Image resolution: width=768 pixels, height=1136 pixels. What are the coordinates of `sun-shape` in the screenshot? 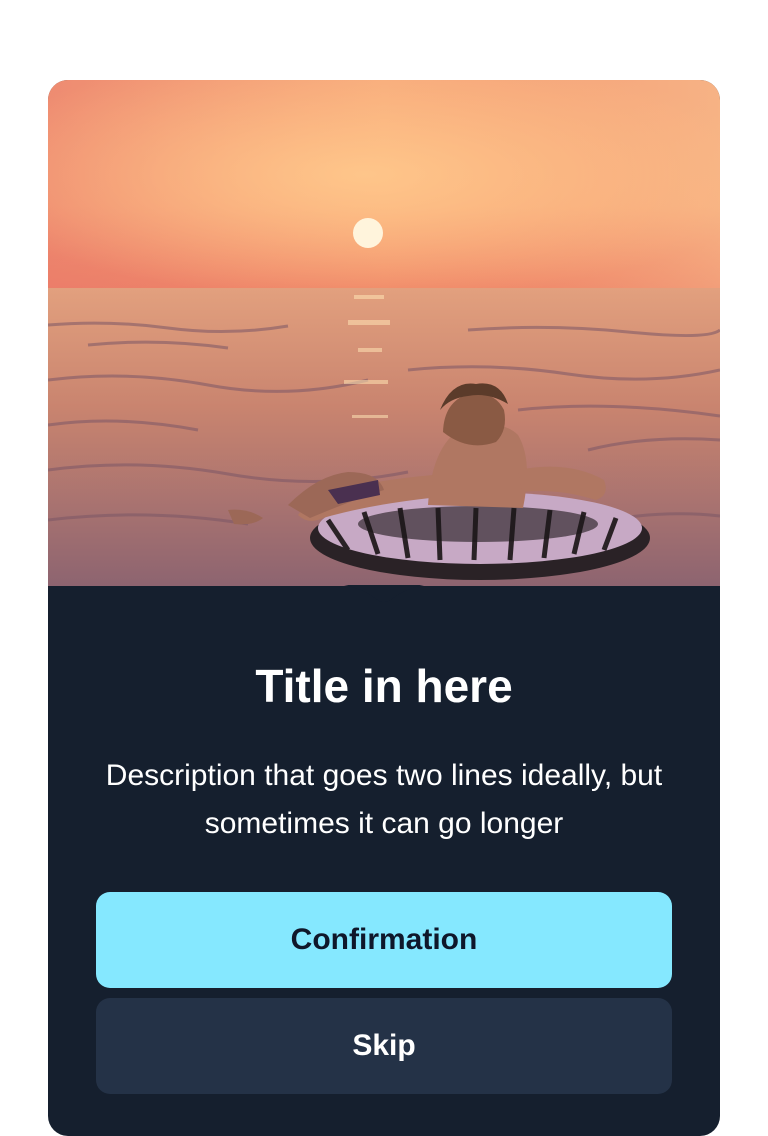 It's located at (368, 233).